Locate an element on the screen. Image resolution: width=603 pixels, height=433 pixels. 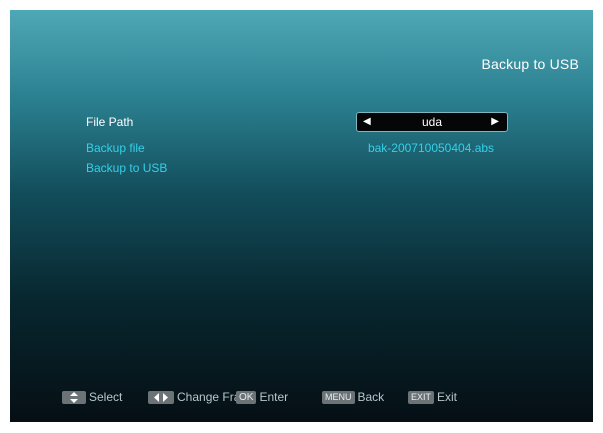
footer-back: MENU Back is located at coordinates (353, 397).